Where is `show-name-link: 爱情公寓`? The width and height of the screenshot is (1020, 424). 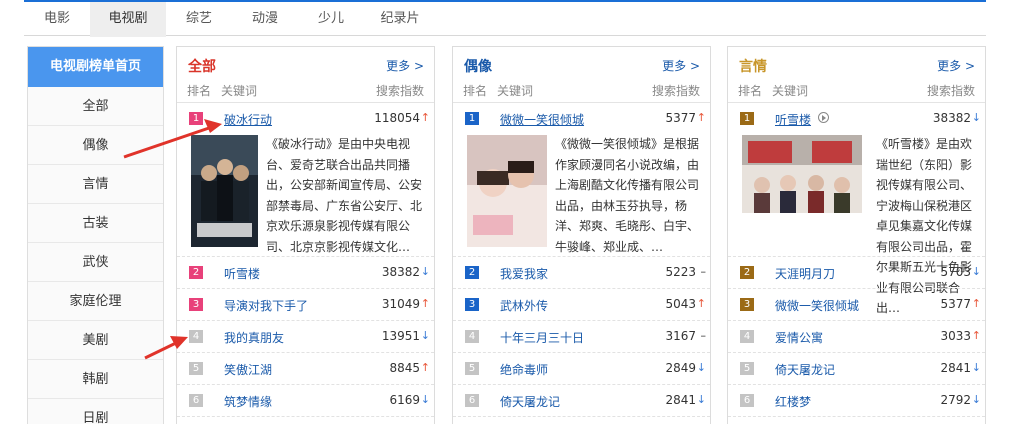
show-name-link: 爱情公寓 is located at coordinates (799, 337).